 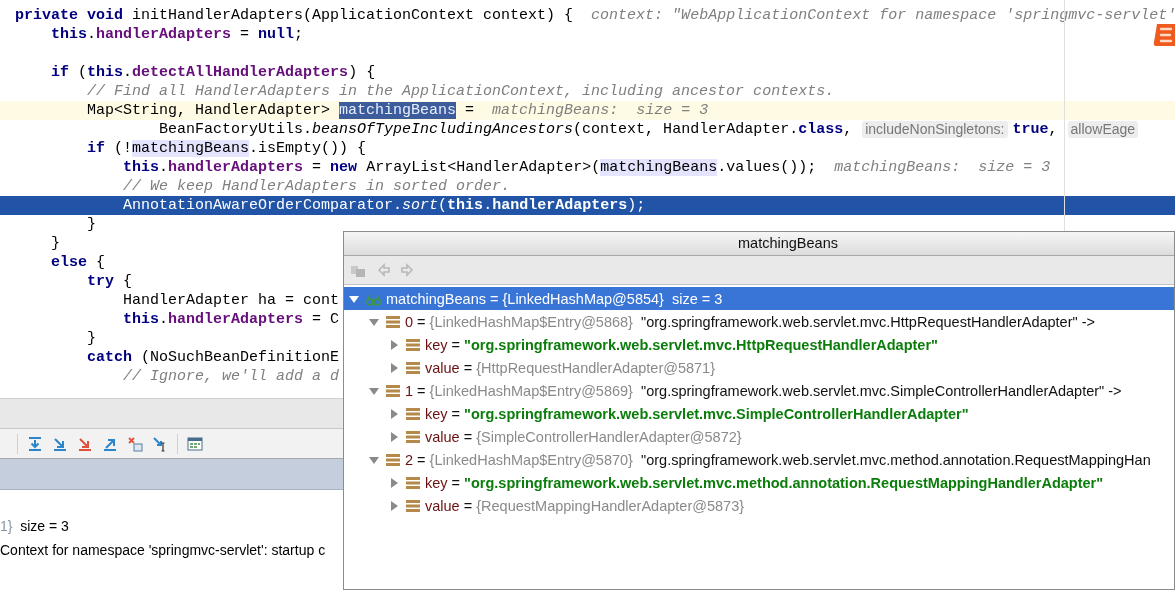 I want to click on tree-item-label: value = {HttpRequestHandlerAdapter@5871}, so click(x=570, y=367).